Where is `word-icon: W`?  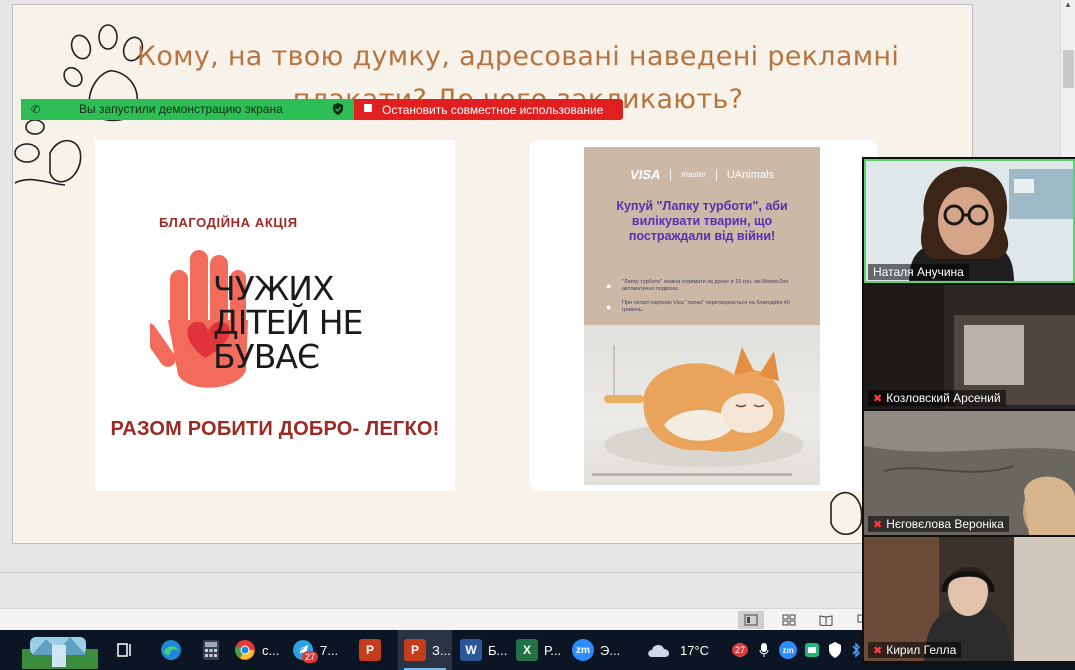 word-icon: W is located at coordinates (471, 650).